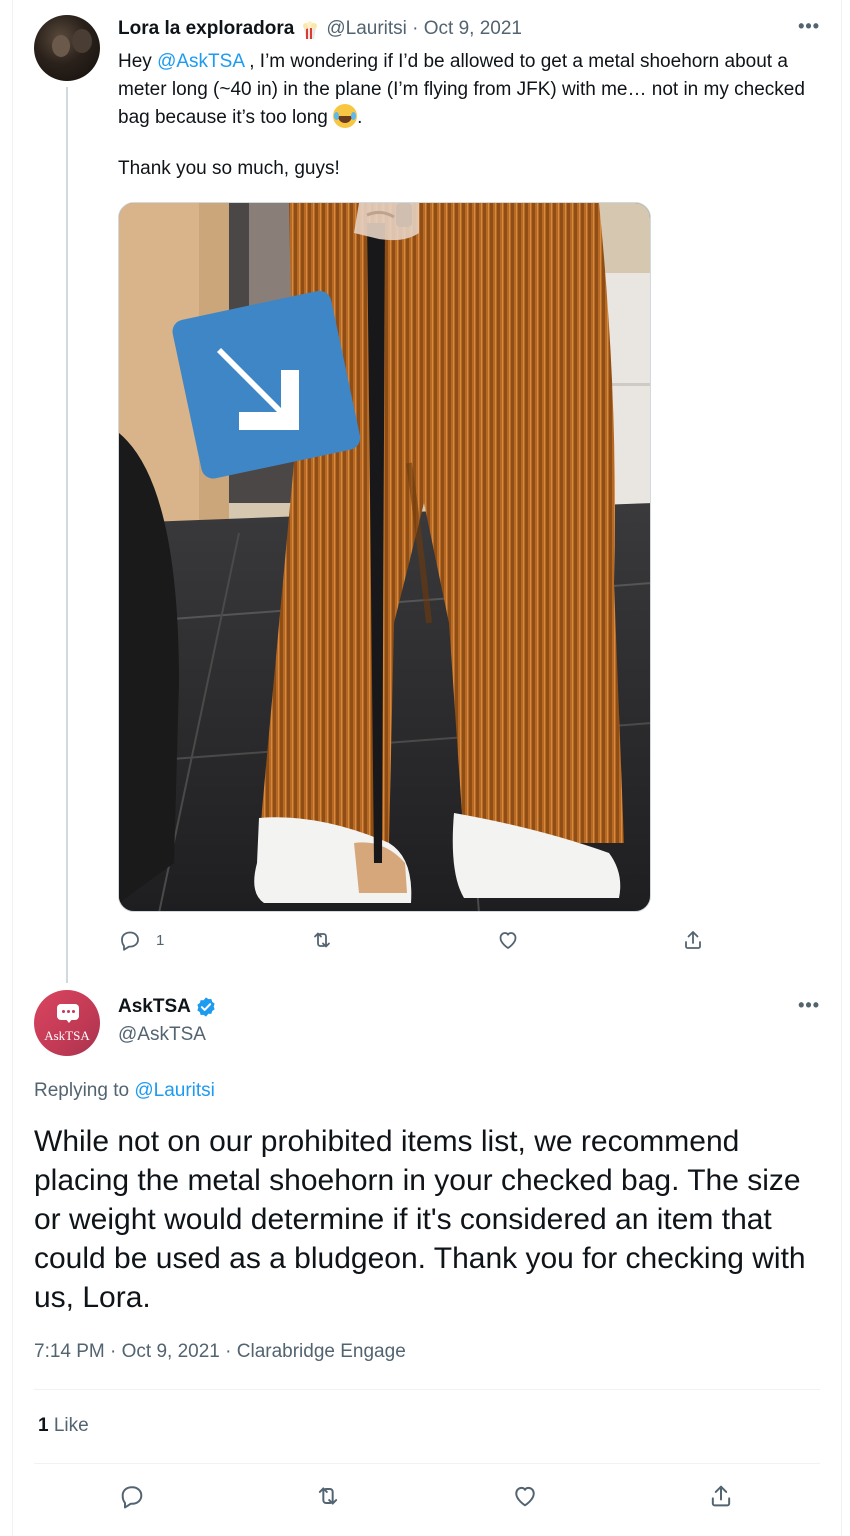 The width and height of the screenshot is (850, 1536). Describe the element at coordinates (229, 168) in the screenshot. I see `tweet-text-thanks: Thank you so much, guys!` at that location.